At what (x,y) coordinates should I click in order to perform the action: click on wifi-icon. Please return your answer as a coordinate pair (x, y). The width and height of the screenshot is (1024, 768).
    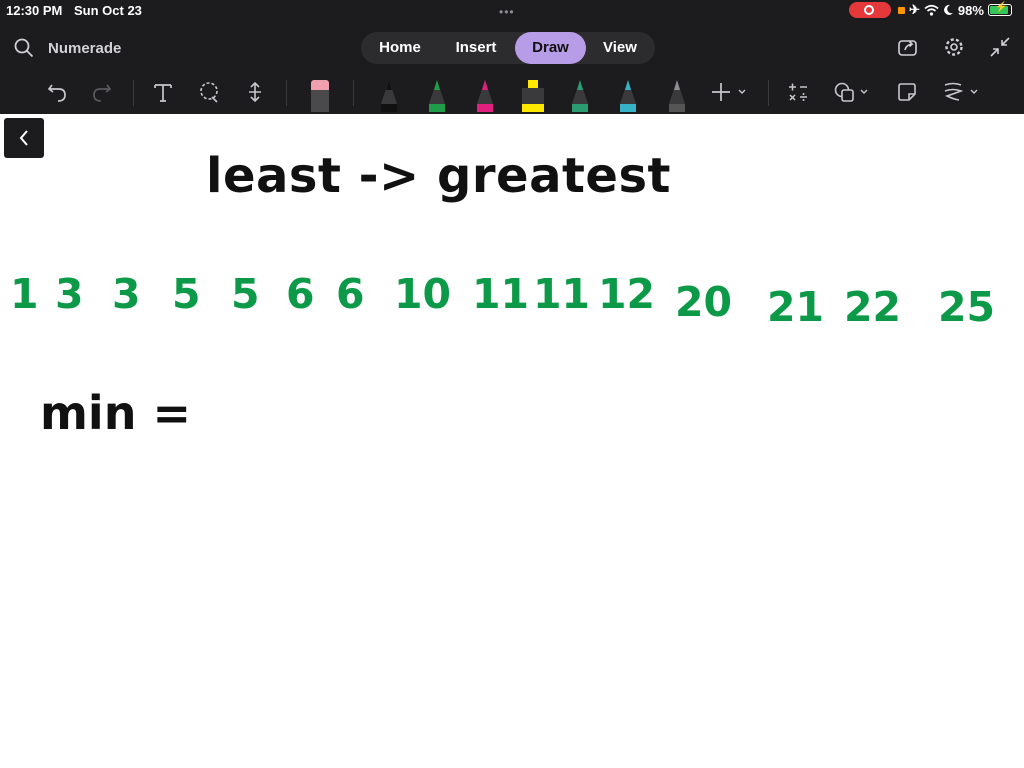
    Looking at the image, I should click on (931, 10).